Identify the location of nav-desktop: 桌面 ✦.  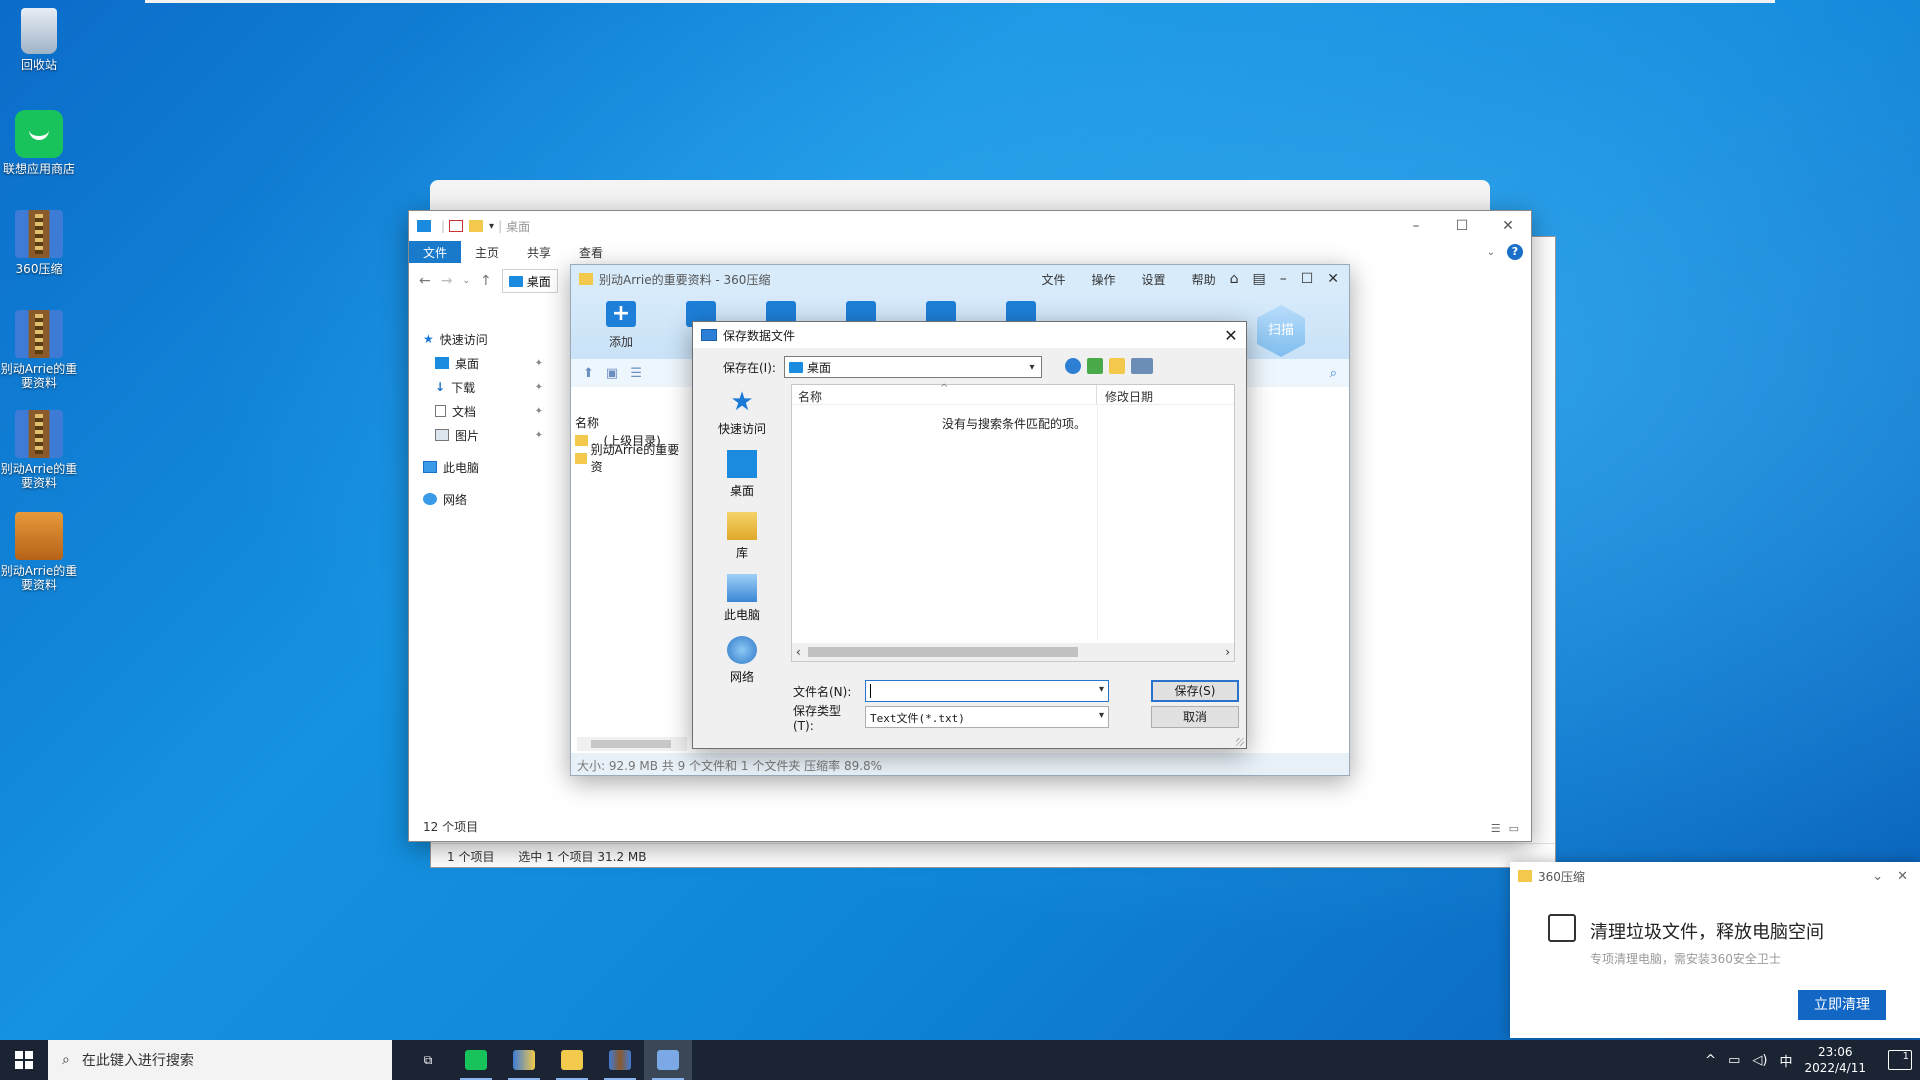
(483, 363).